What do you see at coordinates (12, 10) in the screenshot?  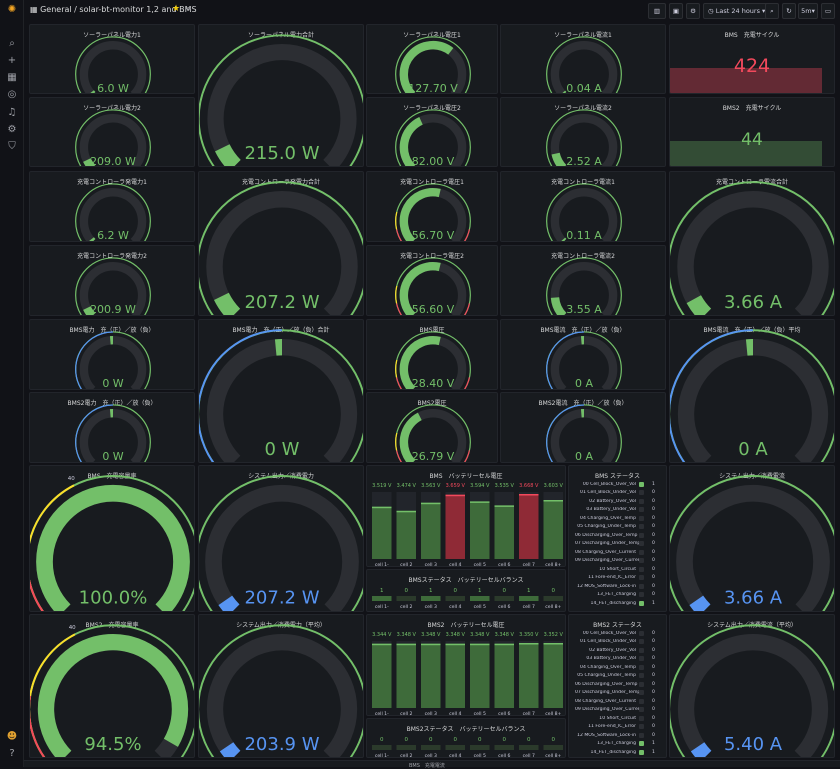 I see `grafana-logo-icon: ✺` at bounding box center [12, 10].